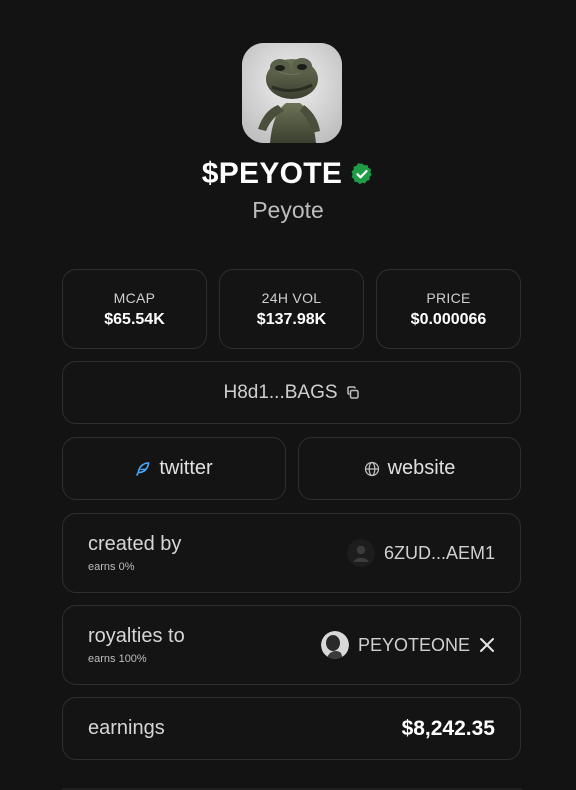  Describe the element at coordinates (291, 319) in the screenshot. I see `stat-value: $137.98K` at that location.